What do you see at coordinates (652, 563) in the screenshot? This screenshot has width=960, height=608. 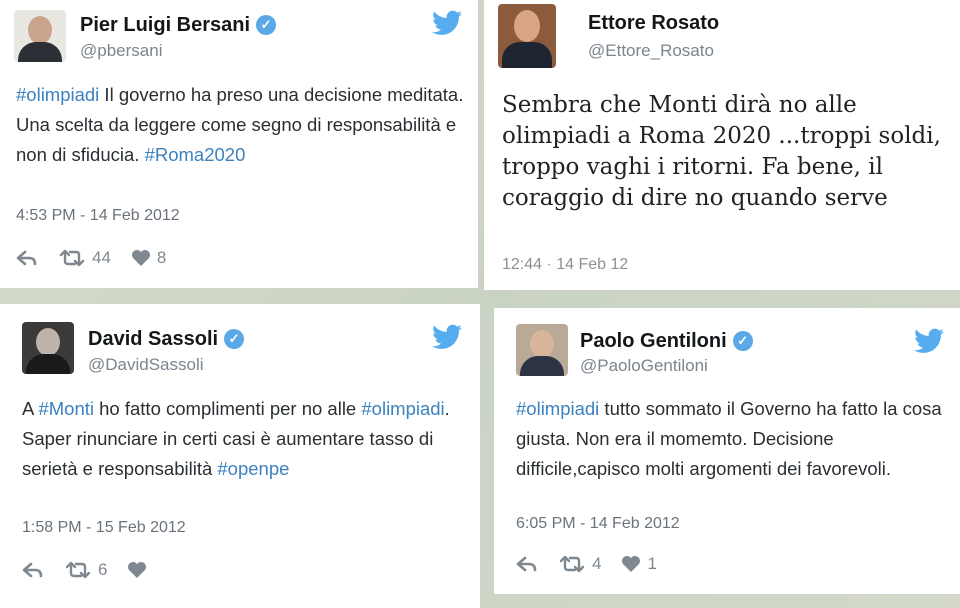 I see `like-count: 1` at bounding box center [652, 563].